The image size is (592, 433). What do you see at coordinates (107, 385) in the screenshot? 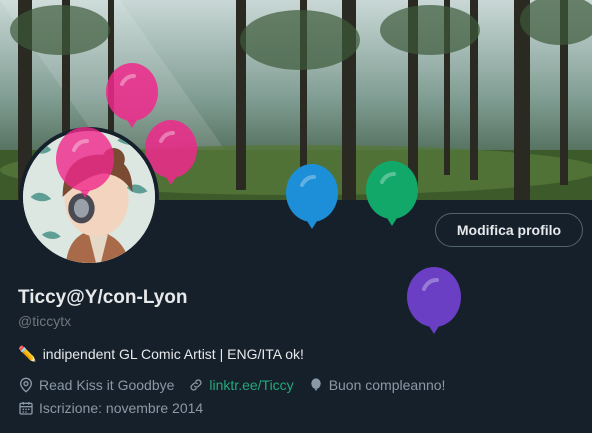
I see `location-text: Read Kiss it Goodbye` at bounding box center [107, 385].